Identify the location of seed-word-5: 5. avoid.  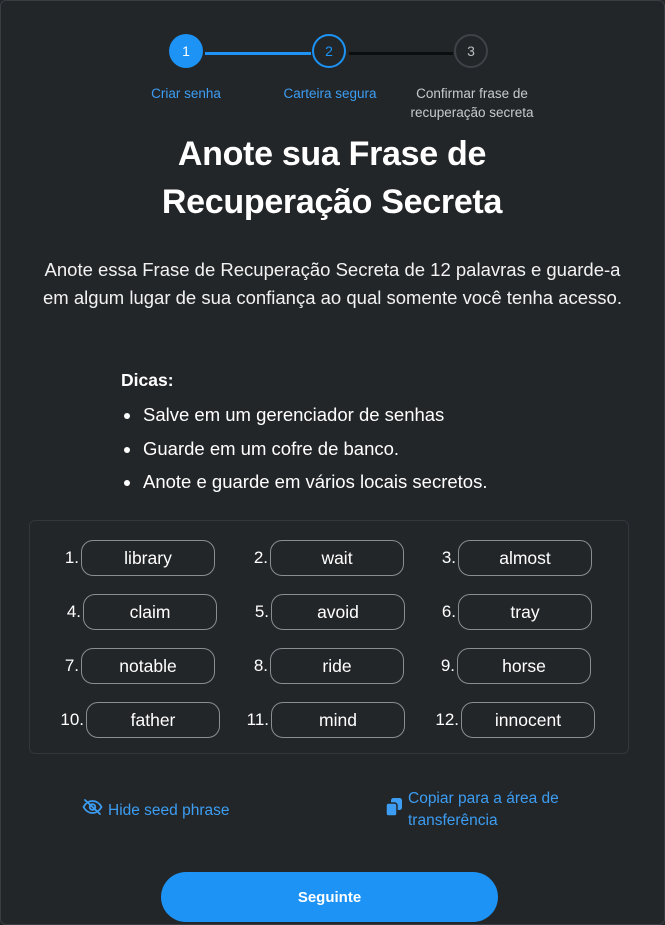
(330, 612).